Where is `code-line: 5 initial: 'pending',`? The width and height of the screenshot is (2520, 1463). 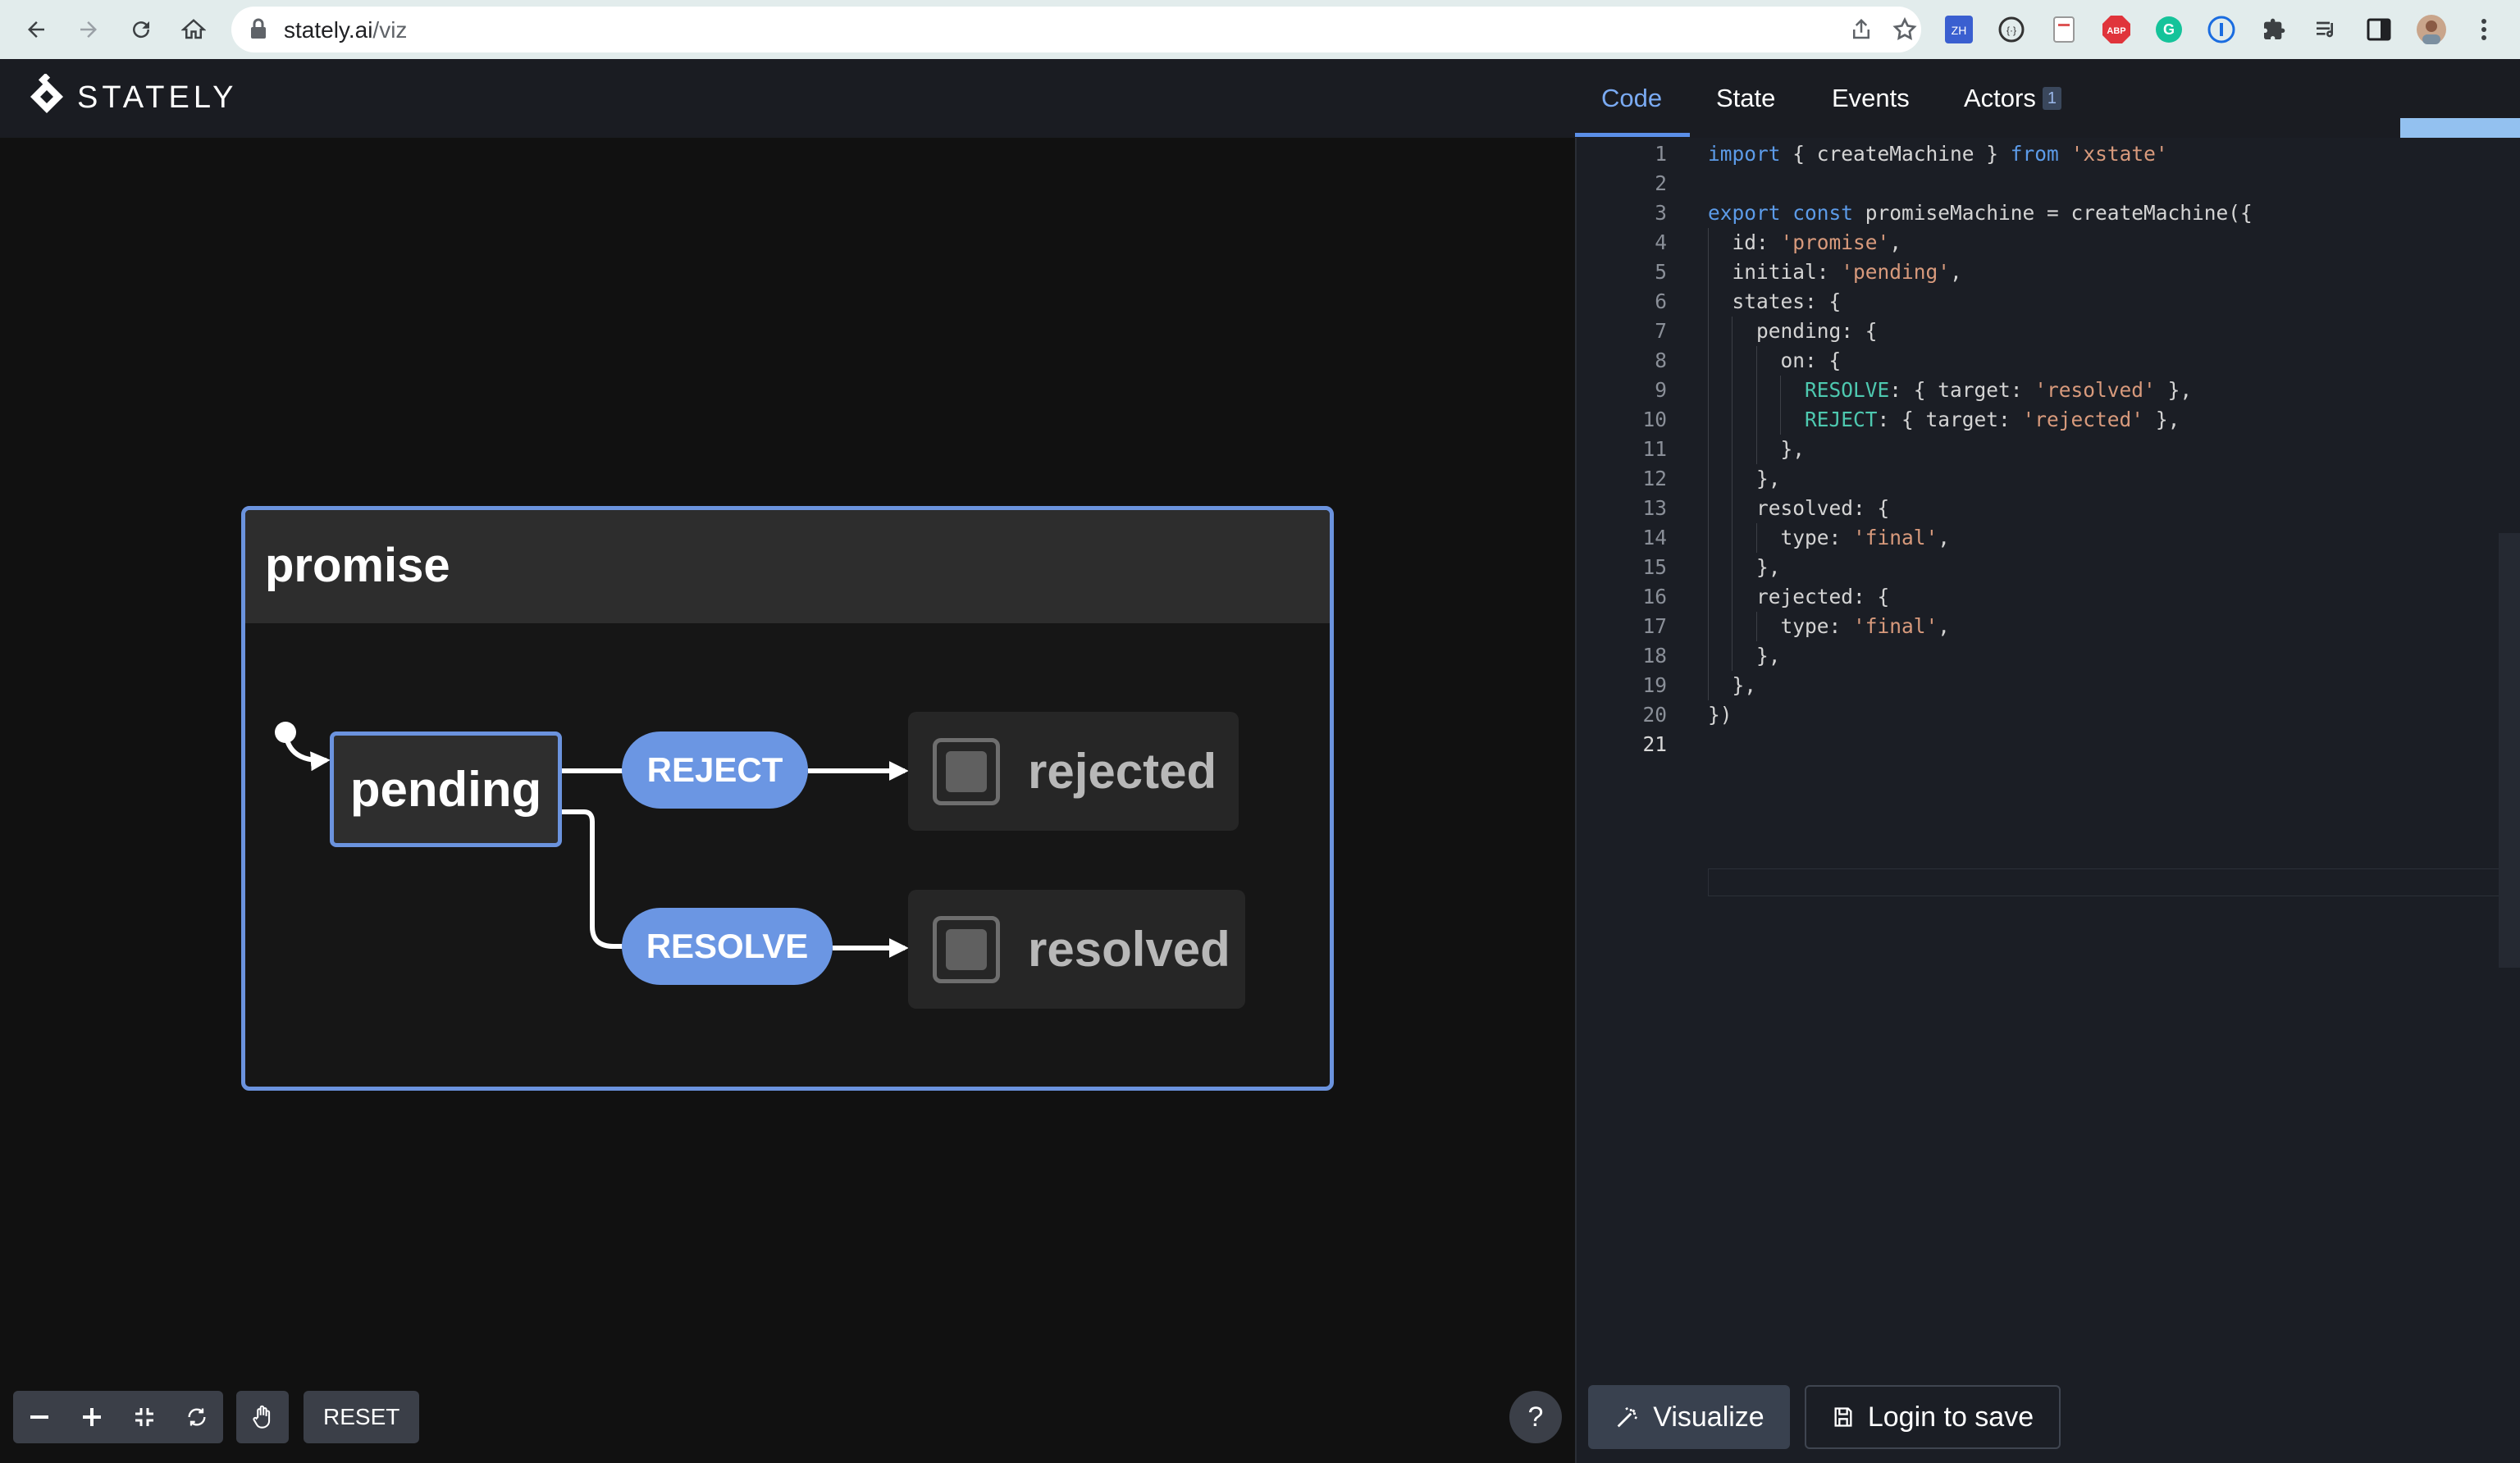
code-line: 5 initial: 'pending', is located at coordinates (2049, 272).